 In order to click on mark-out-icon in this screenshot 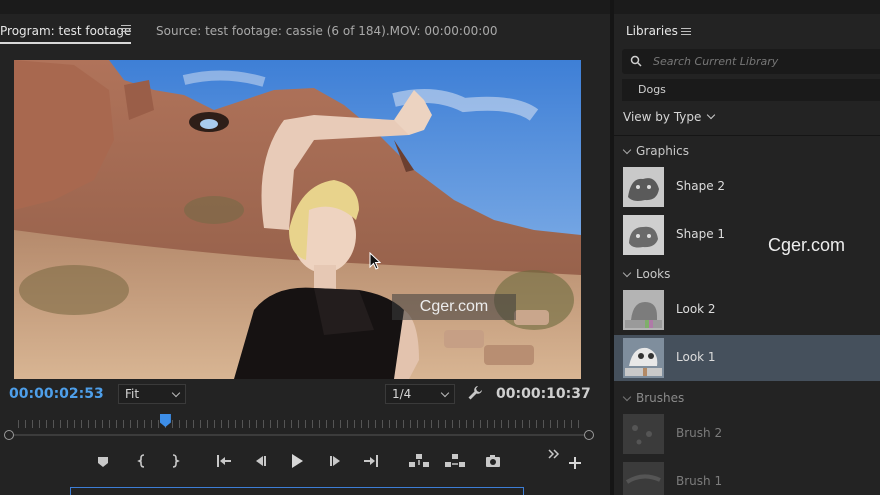, I will do `click(176, 461)`.